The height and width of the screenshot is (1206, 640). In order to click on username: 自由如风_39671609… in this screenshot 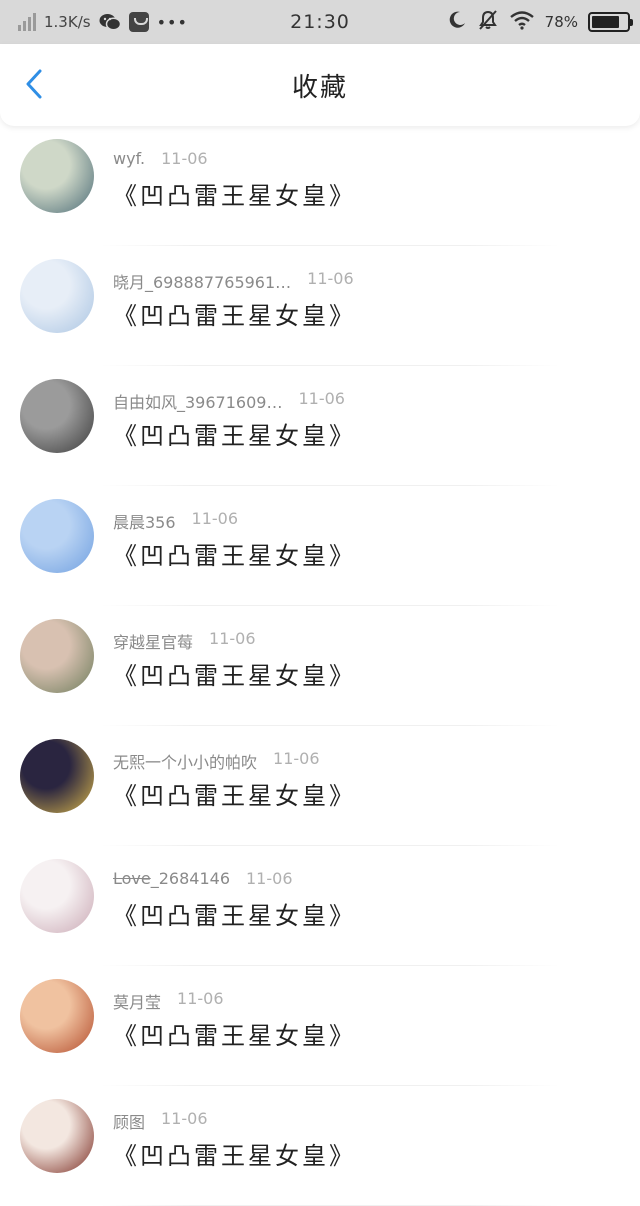, I will do `click(197, 401)`.